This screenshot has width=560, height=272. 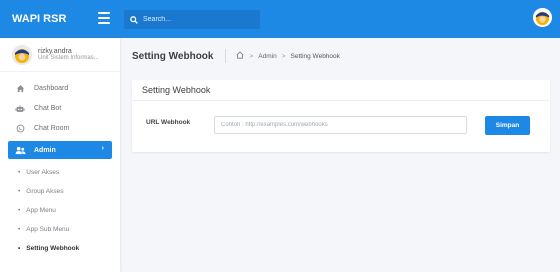 I want to click on search-box, so click(x=192, y=19).